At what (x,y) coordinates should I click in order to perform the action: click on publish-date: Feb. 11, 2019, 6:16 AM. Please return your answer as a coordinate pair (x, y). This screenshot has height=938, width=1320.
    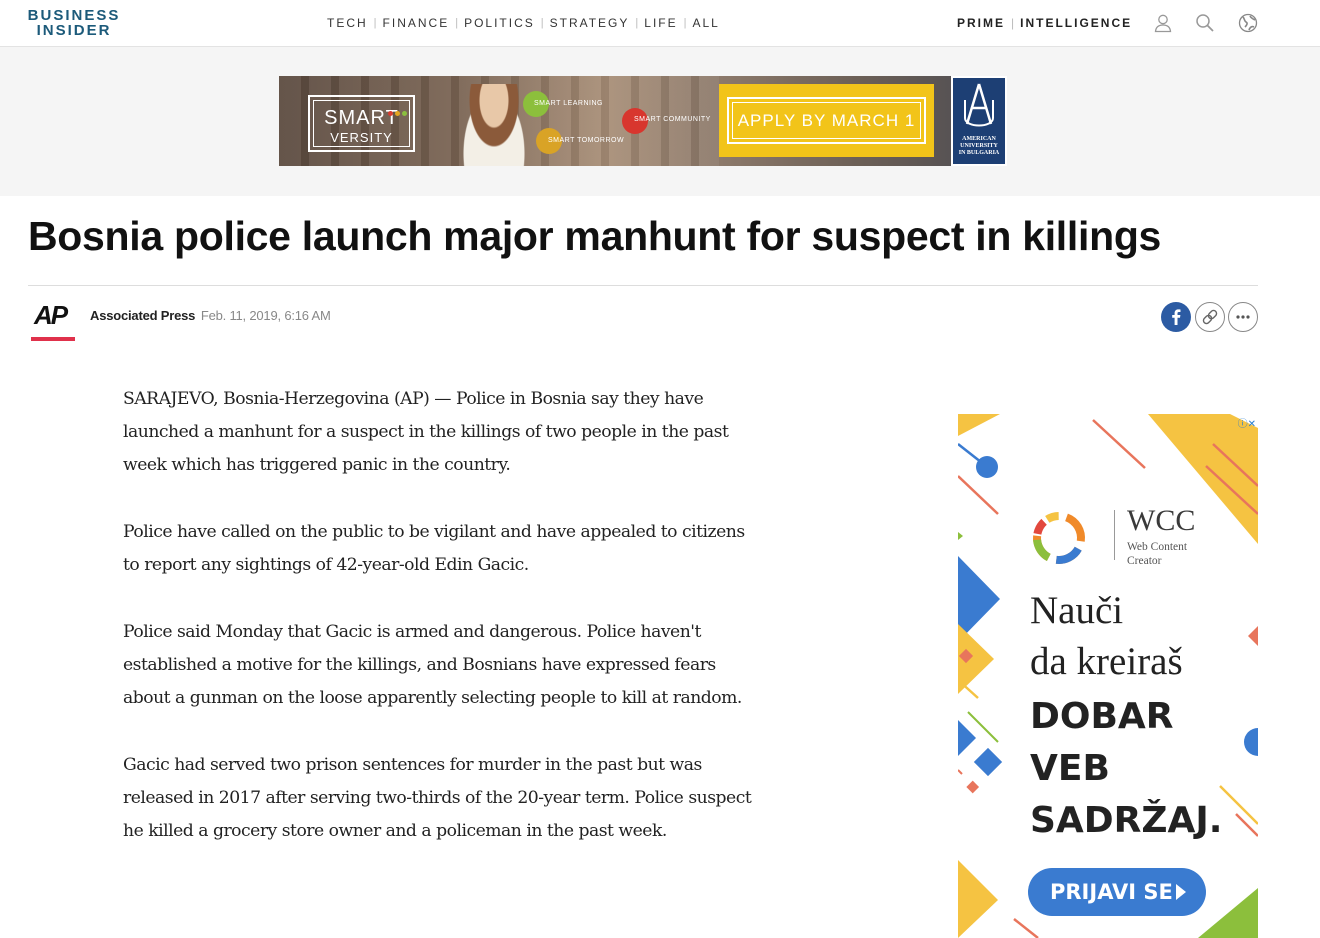
    Looking at the image, I should click on (265, 315).